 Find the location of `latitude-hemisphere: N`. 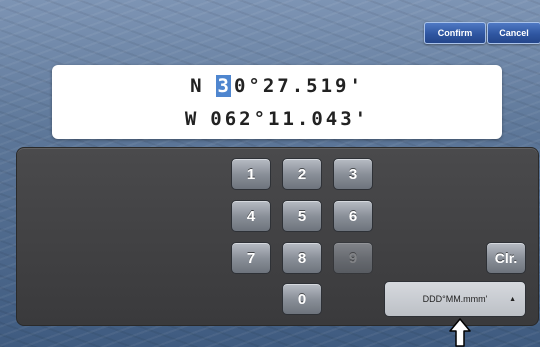

latitude-hemisphere: N is located at coordinates (195, 86).